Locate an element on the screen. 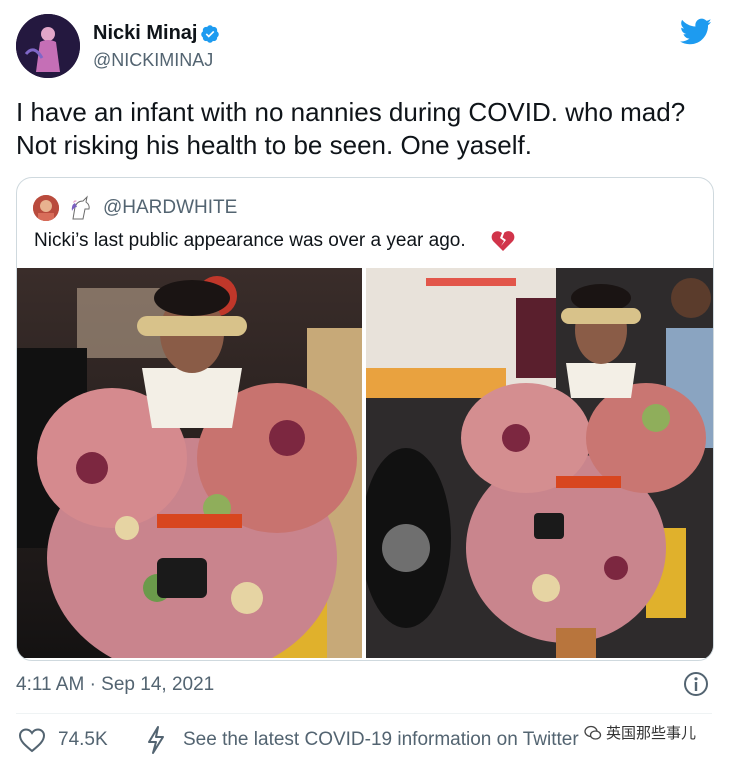 Image resolution: width=735 pixels, height=763 pixels. unicorn-icon is located at coordinates (80, 207).